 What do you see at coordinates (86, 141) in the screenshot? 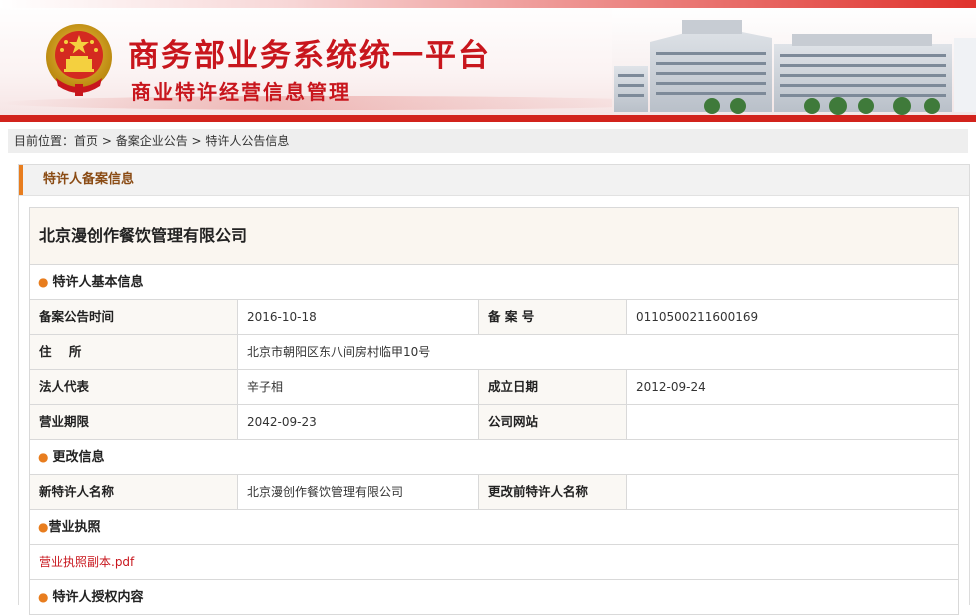
I see `breadcrumb-home: 首页` at bounding box center [86, 141].